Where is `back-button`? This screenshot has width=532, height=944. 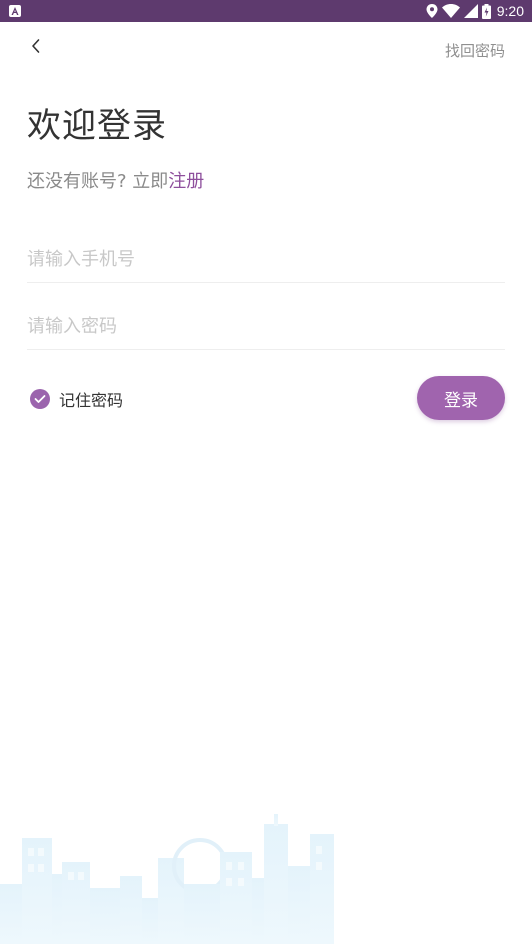 back-button is located at coordinates (36, 46).